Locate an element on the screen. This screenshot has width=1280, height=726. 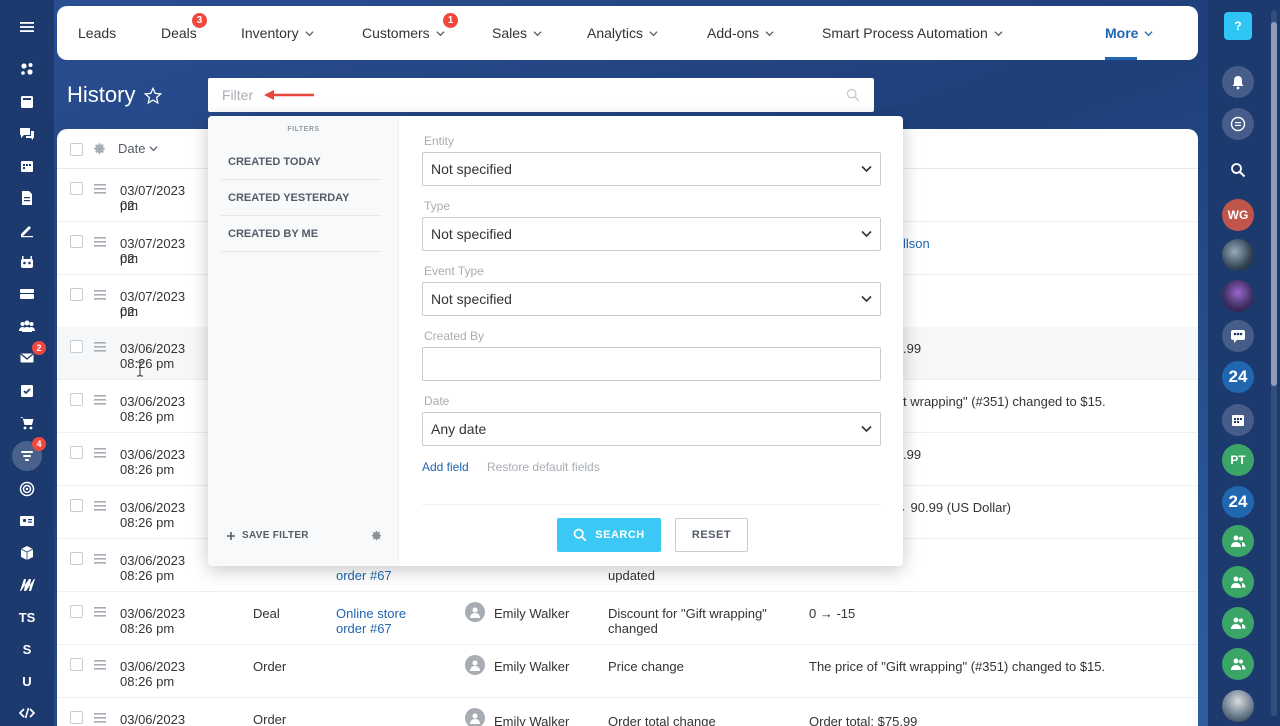
brand-m-icon is located at coordinates (27, 585).